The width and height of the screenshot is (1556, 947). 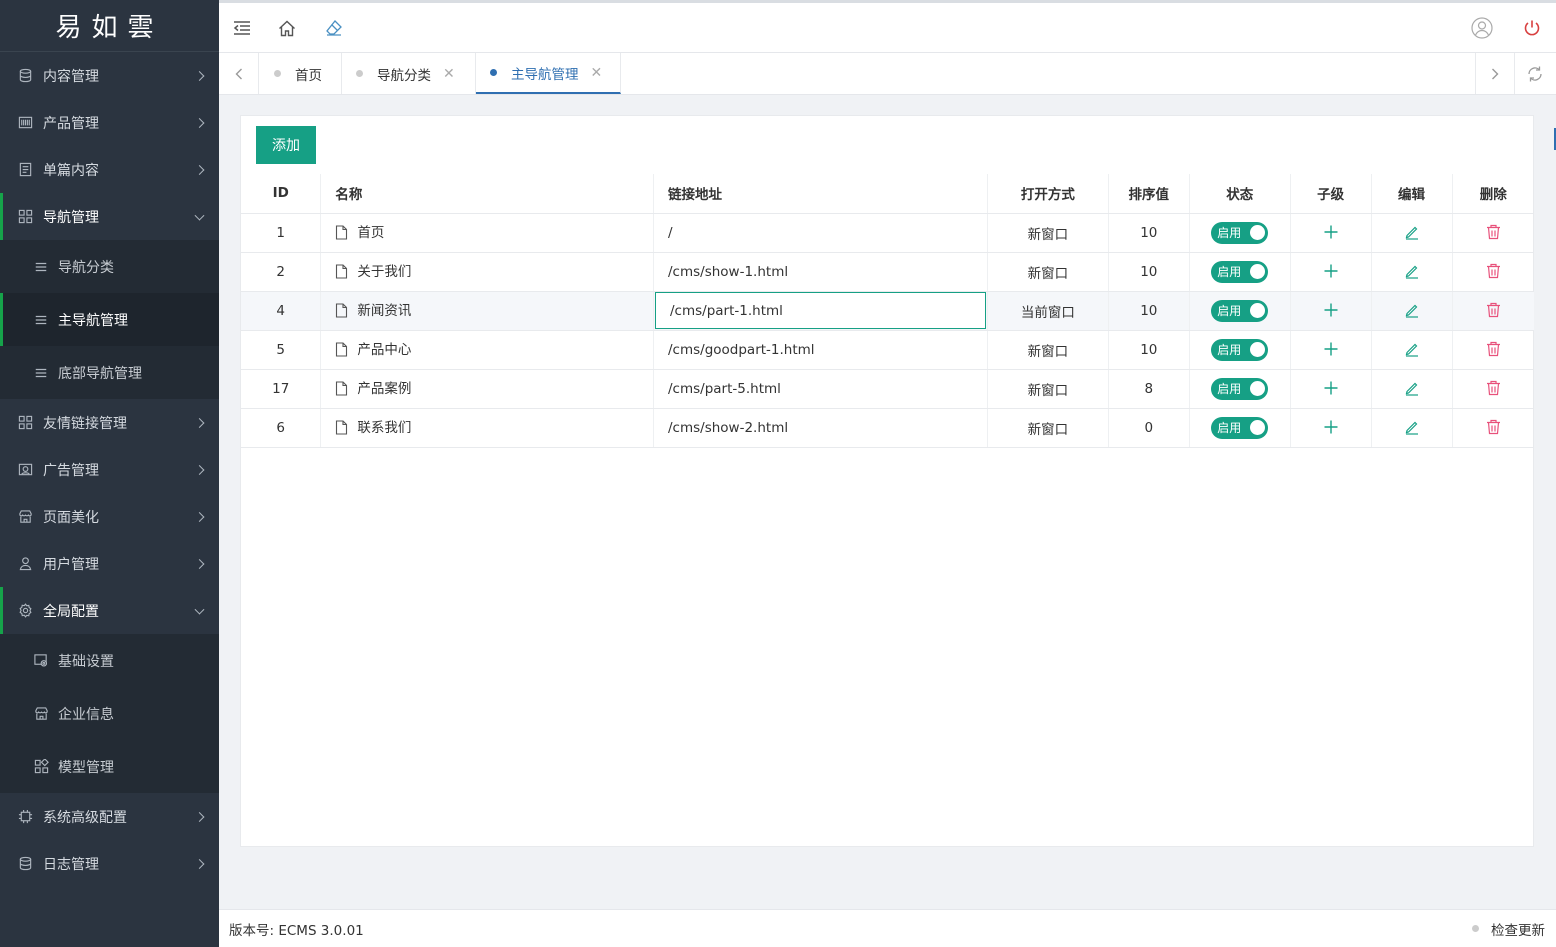 I want to click on name-cell: 产品案例, so click(x=487, y=389).